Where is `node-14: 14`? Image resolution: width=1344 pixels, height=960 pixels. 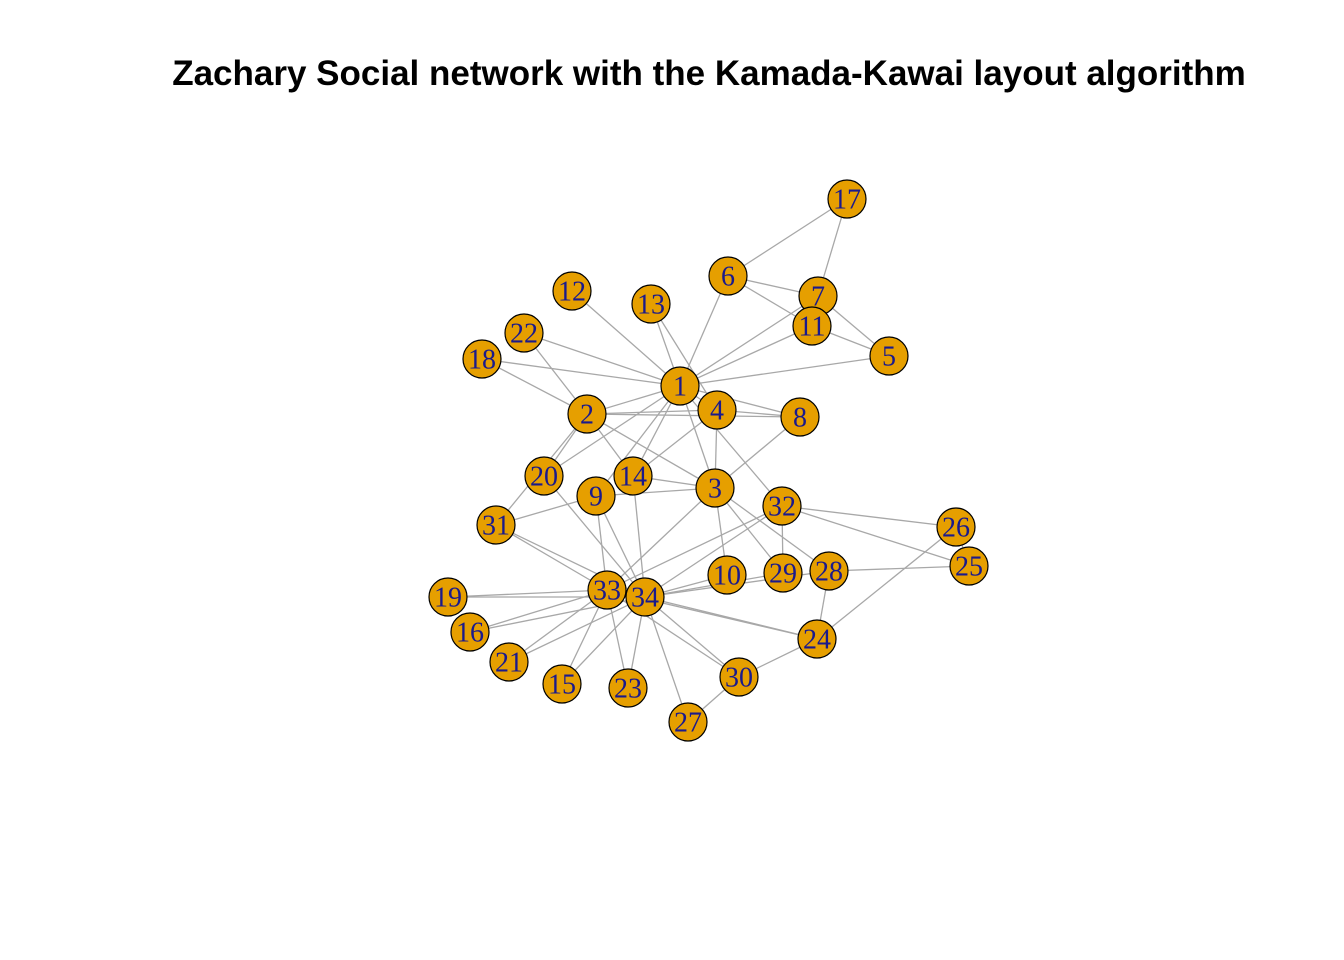
node-14: 14 is located at coordinates (633, 476).